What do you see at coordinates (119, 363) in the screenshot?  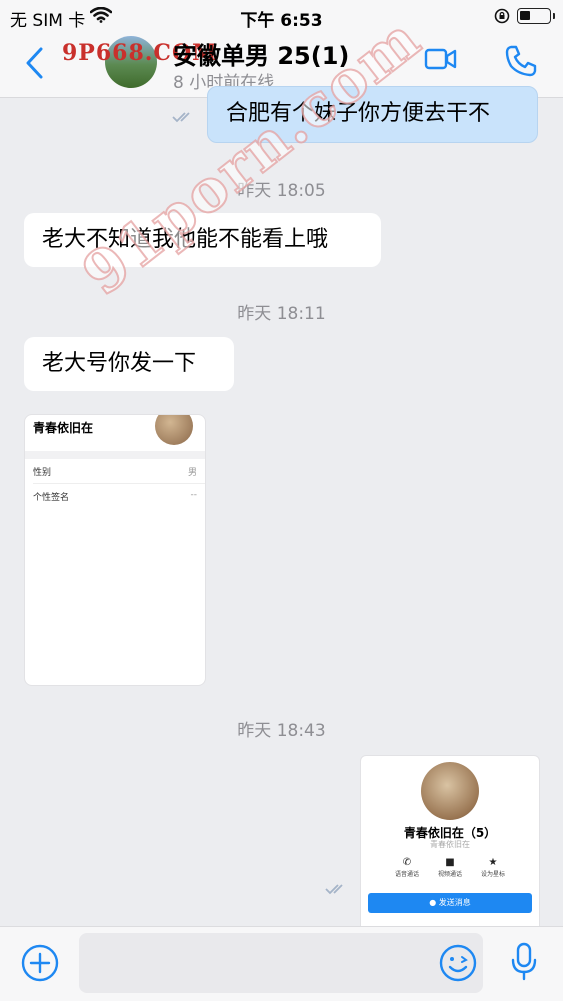 I see `message-text: 老大号你发一下` at bounding box center [119, 363].